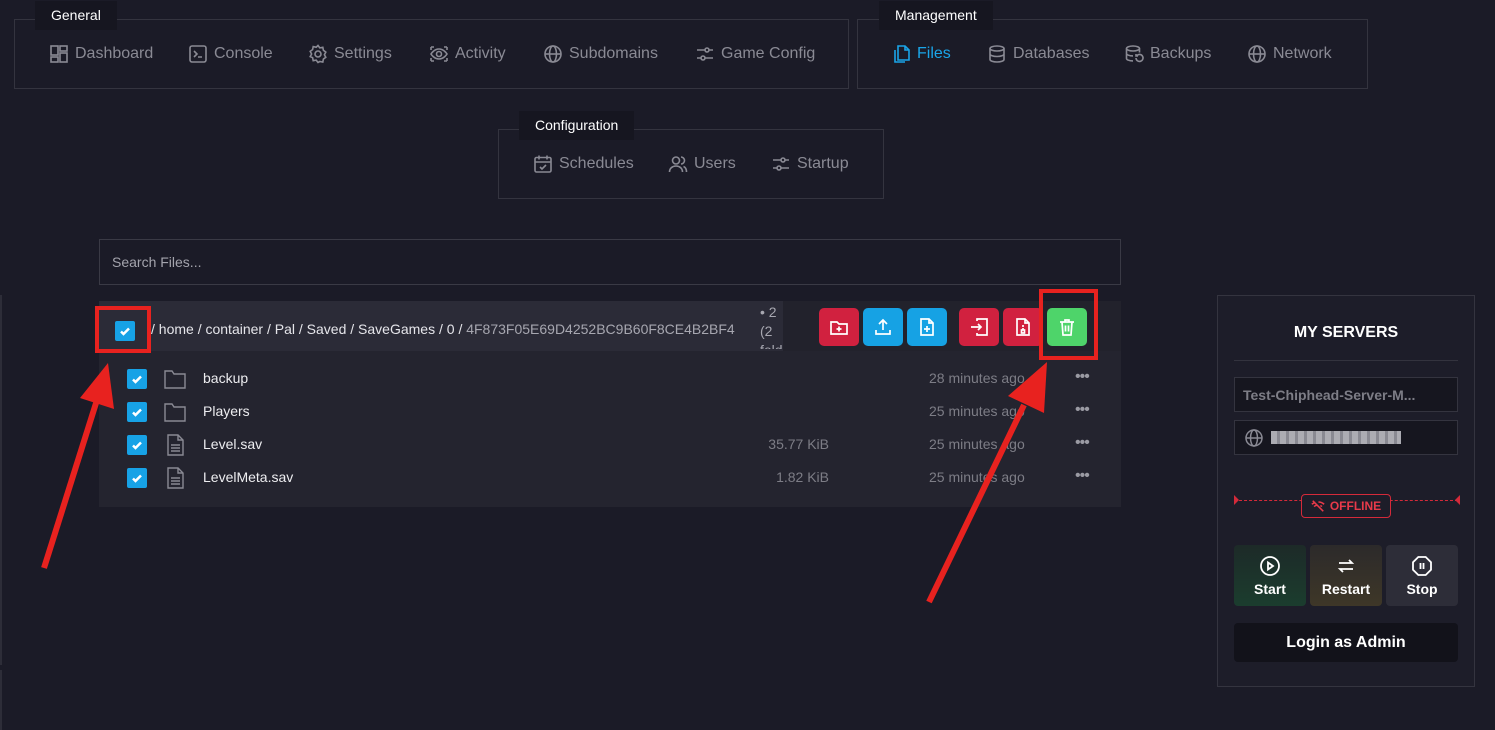  I want to click on file-modified: 25 minutes ago, so click(977, 411).